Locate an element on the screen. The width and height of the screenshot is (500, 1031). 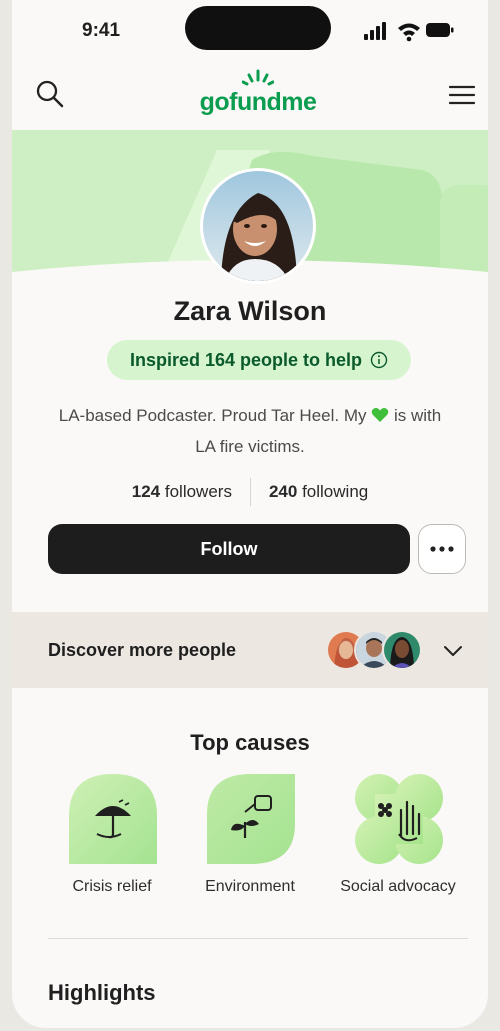
more-dots-icon is located at coordinates (442, 549).